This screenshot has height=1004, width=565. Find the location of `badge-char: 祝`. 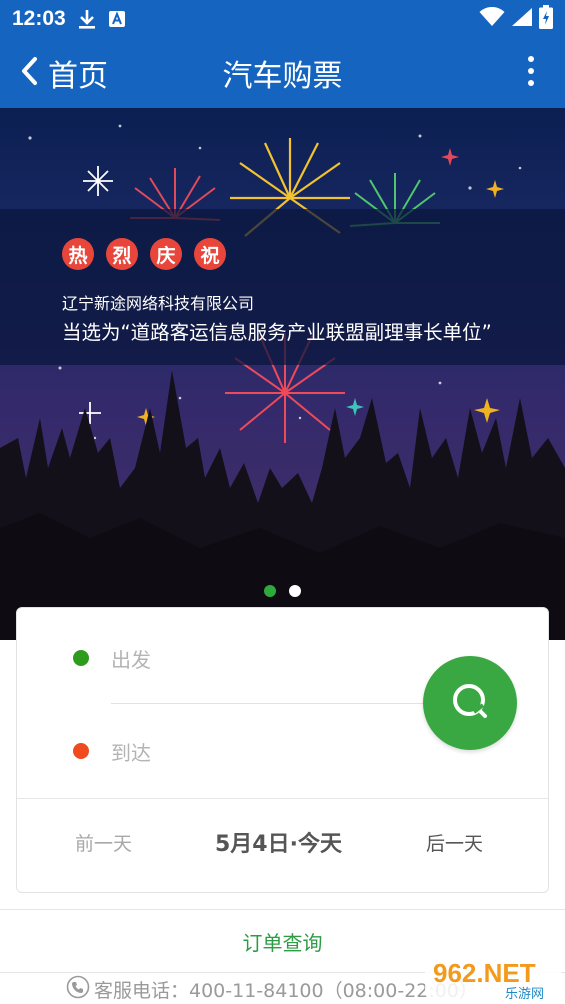

badge-char: 祝 is located at coordinates (210, 254).